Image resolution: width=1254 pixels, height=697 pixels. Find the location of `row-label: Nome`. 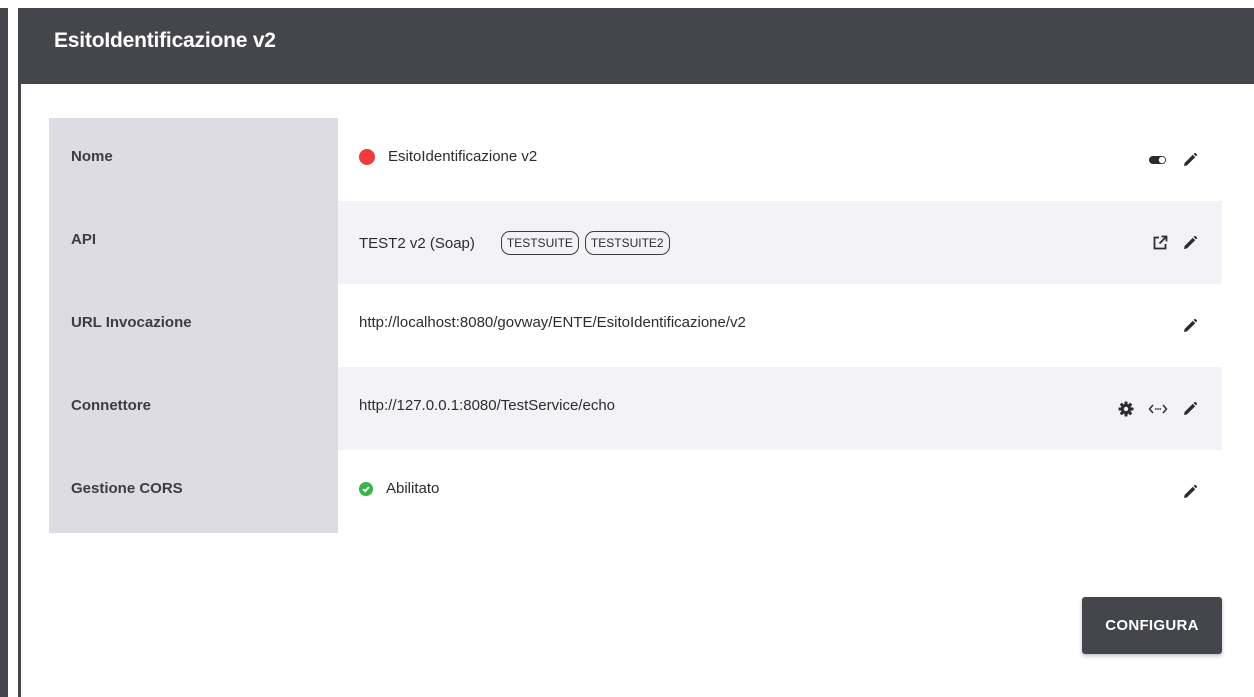

row-label: Nome is located at coordinates (92, 156).